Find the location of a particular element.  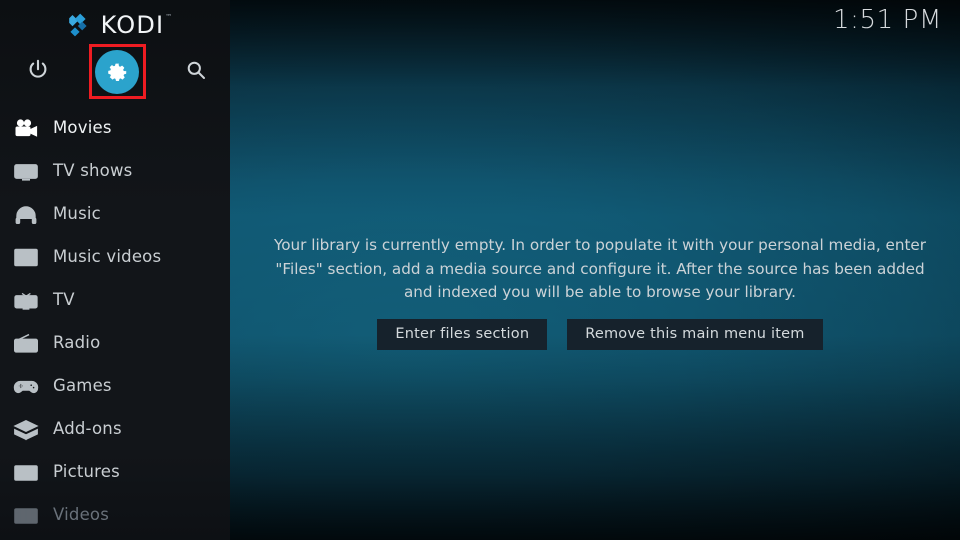

sidebar-item-games: Games is located at coordinates (115, 386).